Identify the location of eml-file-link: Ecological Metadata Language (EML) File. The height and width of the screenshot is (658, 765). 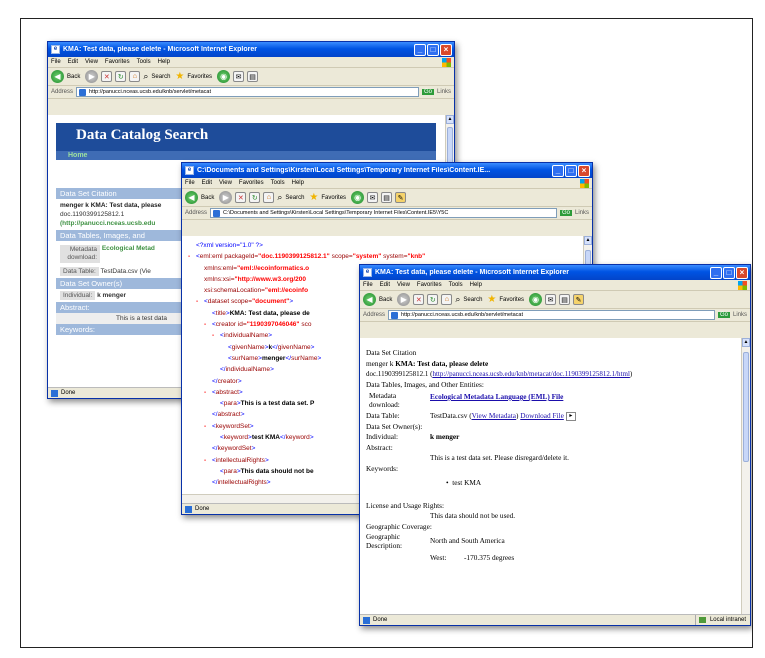
(496, 400).